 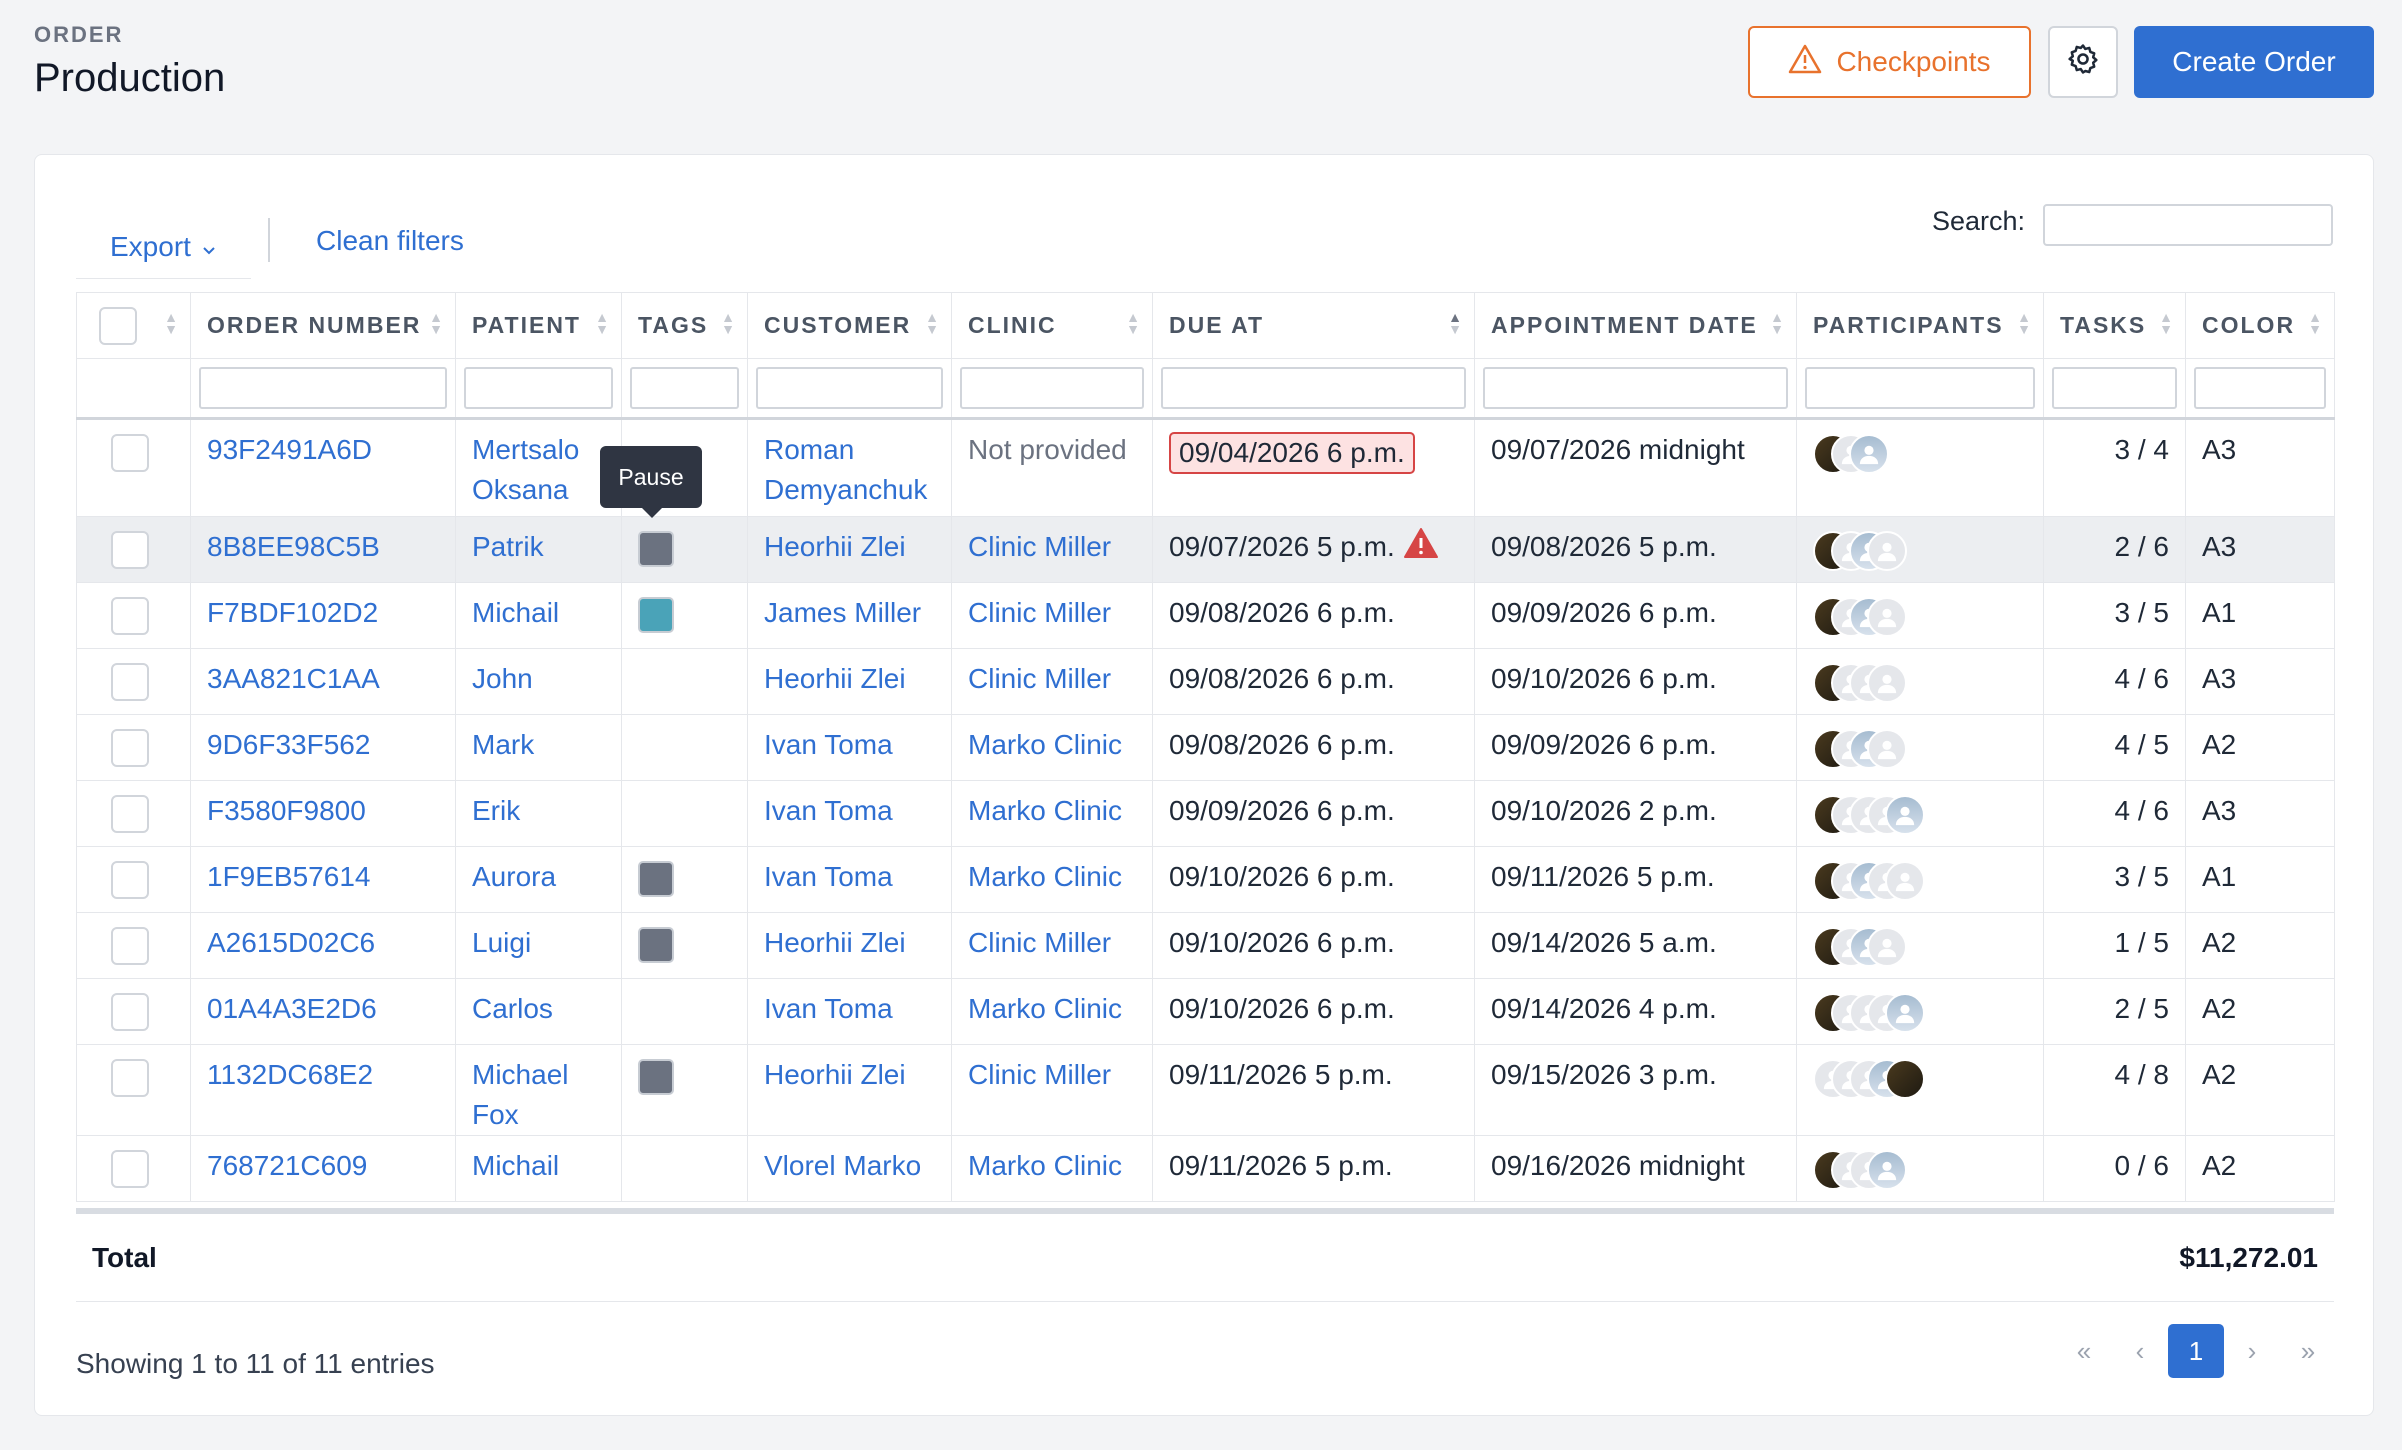 I want to click on sort-asc-icon: ▲ ▼, so click(x=1456, y=323).